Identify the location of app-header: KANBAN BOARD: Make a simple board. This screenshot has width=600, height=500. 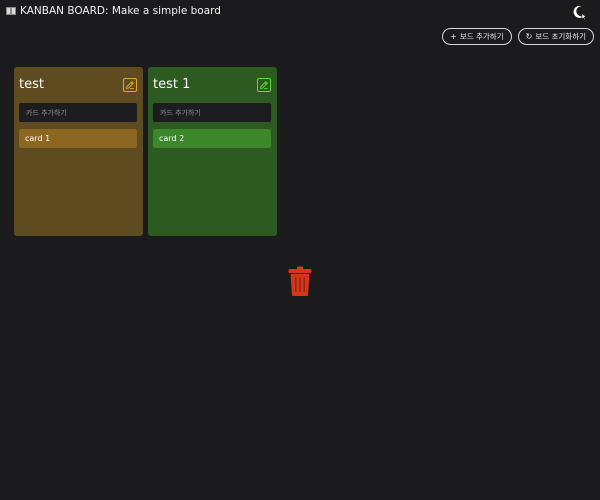
(113, 11).